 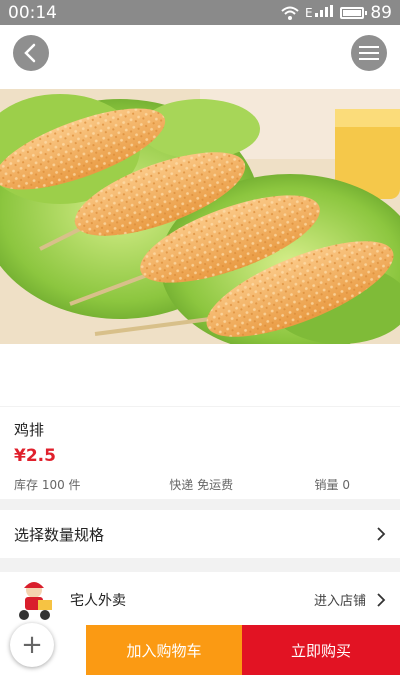 I want to click on plus-fab-button: +, so click(x=32, y=645).